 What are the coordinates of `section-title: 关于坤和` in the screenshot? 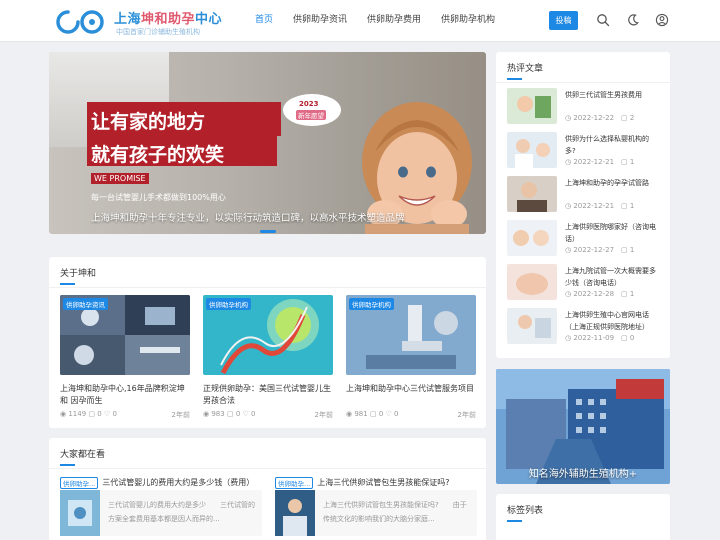 It's located at (78, 274).